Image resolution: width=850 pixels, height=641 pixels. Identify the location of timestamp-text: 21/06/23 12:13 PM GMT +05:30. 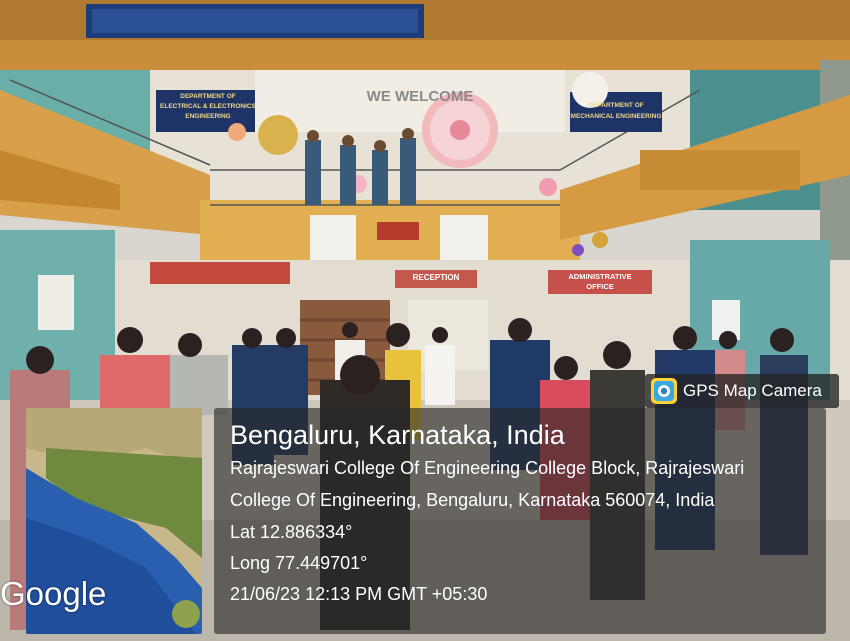
(359, 594).